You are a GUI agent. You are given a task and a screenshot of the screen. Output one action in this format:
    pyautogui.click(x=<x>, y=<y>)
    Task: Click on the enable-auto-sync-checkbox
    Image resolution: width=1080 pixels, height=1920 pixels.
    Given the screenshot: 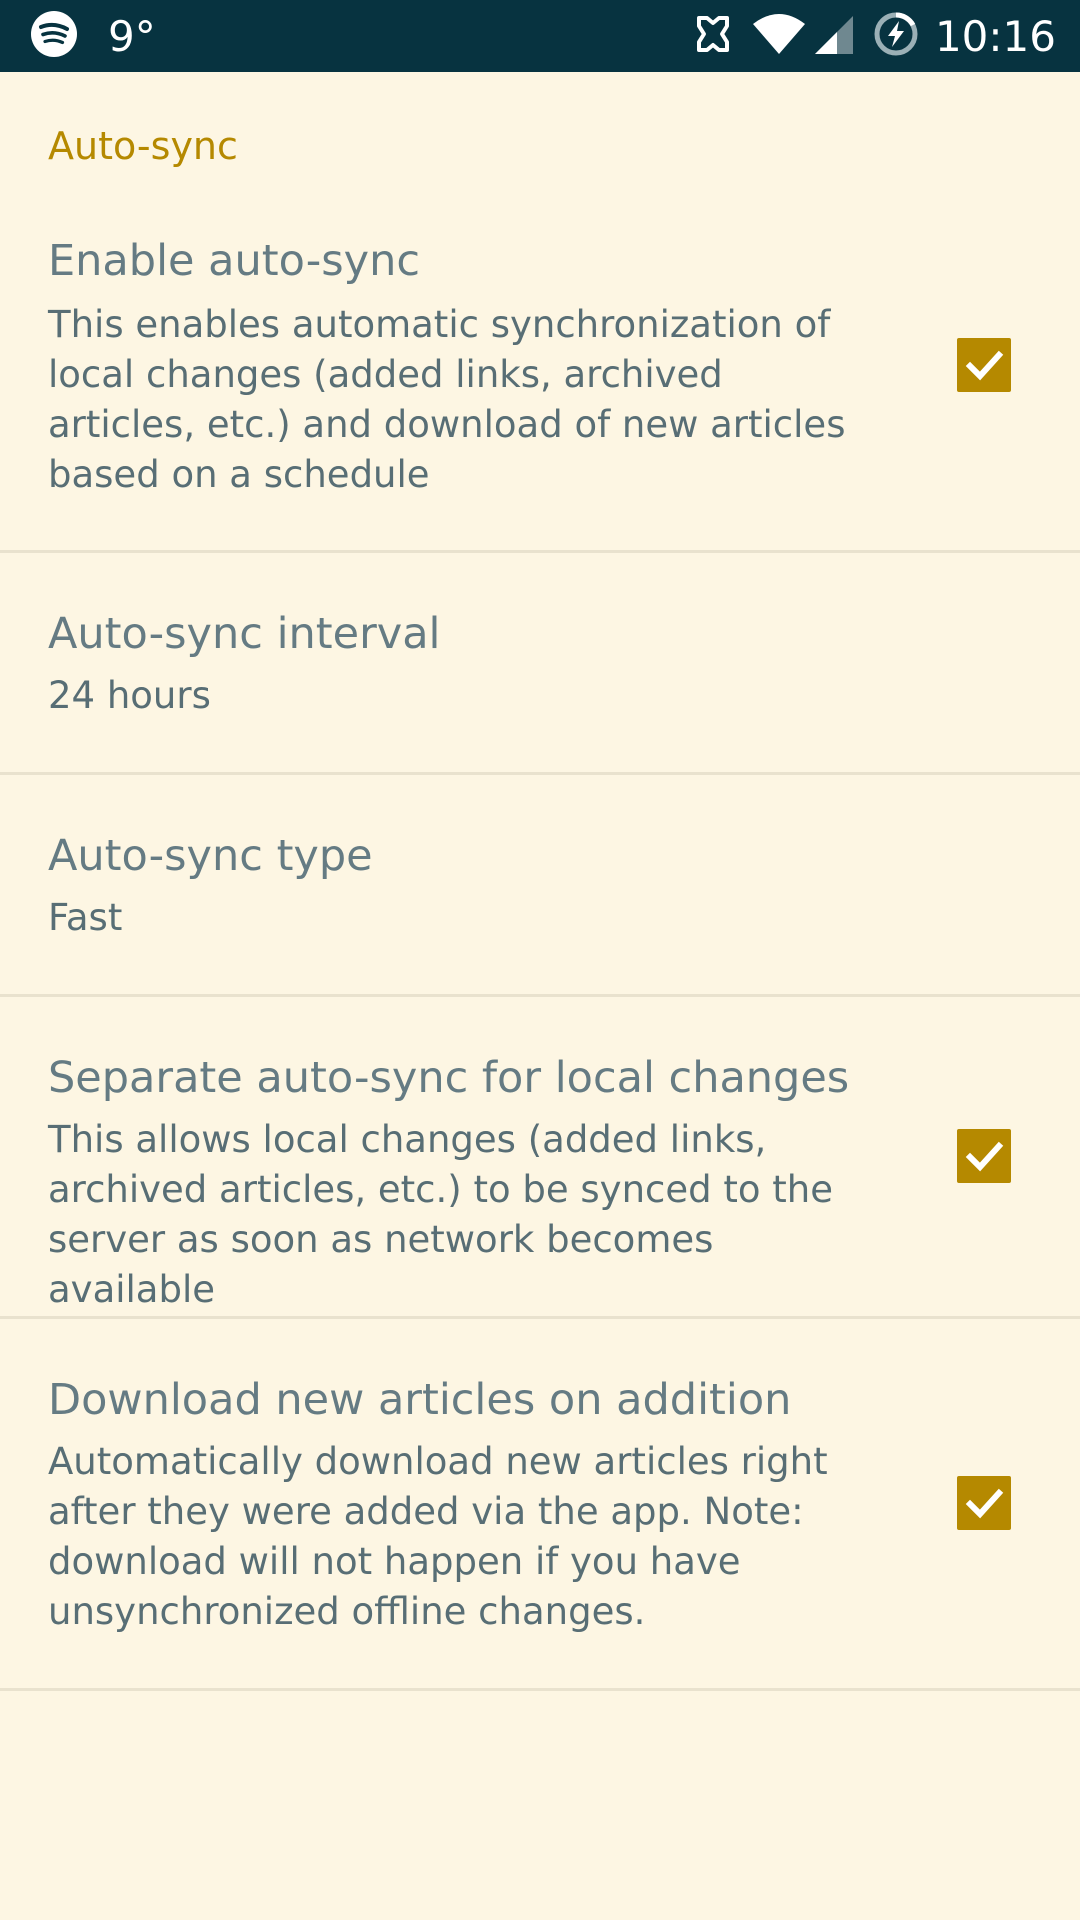 What is the action you would take?
    pyautogui.click(x=984, y=365)
    